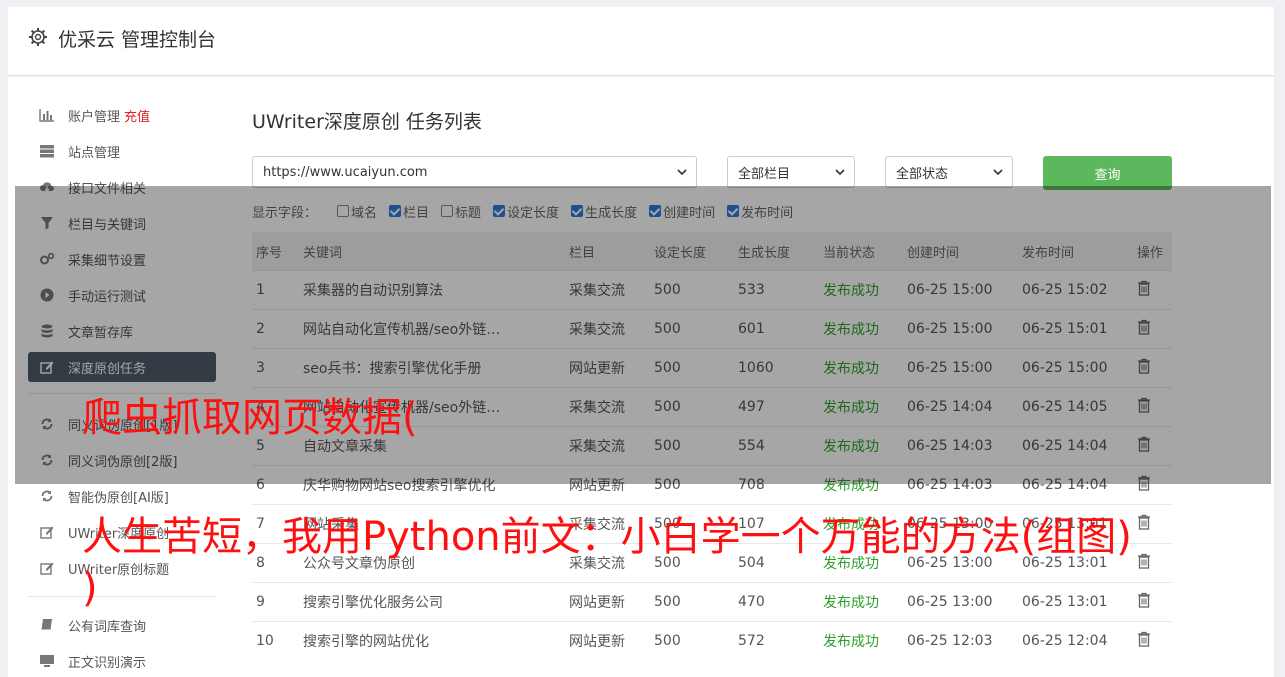  I want to click on book-icon, so click(47, 625).